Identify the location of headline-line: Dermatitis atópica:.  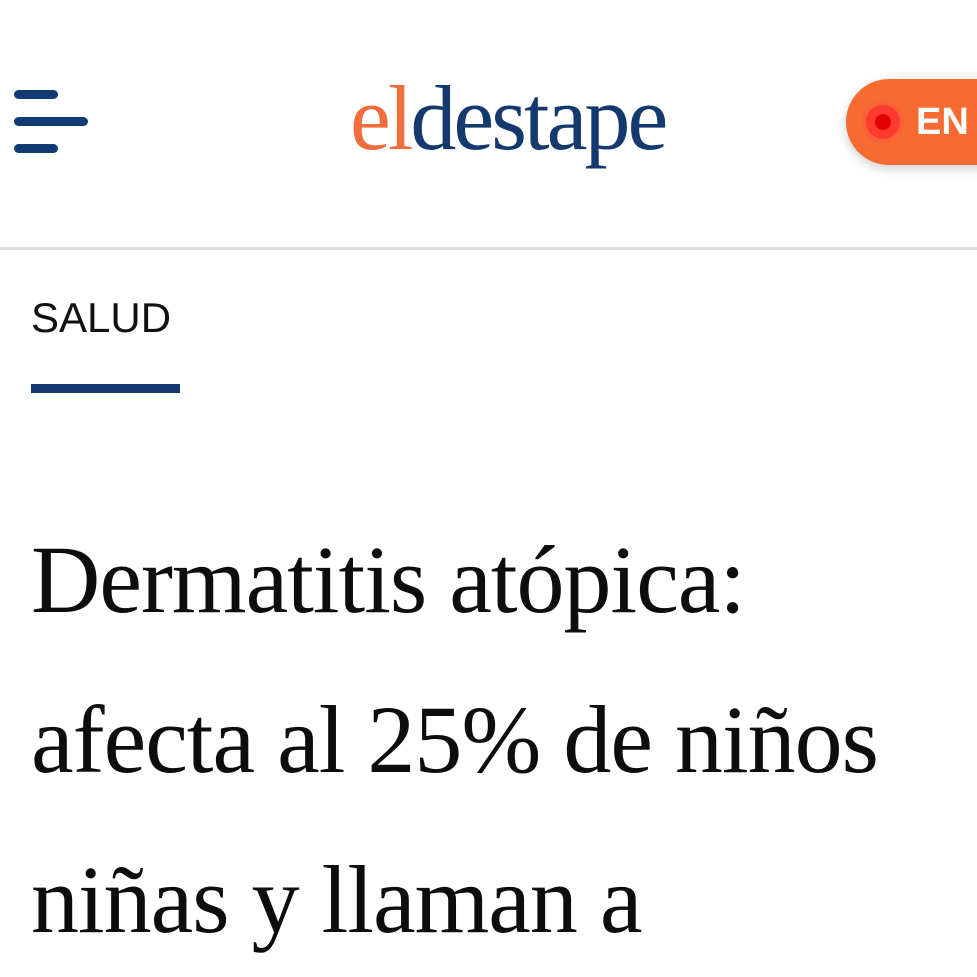
(388, 579).